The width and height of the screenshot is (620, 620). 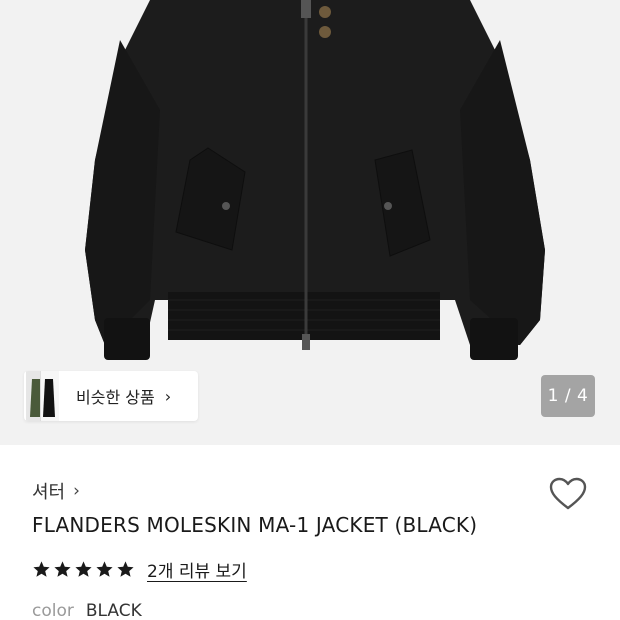 What do you see at coordinates (115, 397) in the screenshot?
I see `similar-products-label: 비슷한 상품` at bounding box center [115, 397].